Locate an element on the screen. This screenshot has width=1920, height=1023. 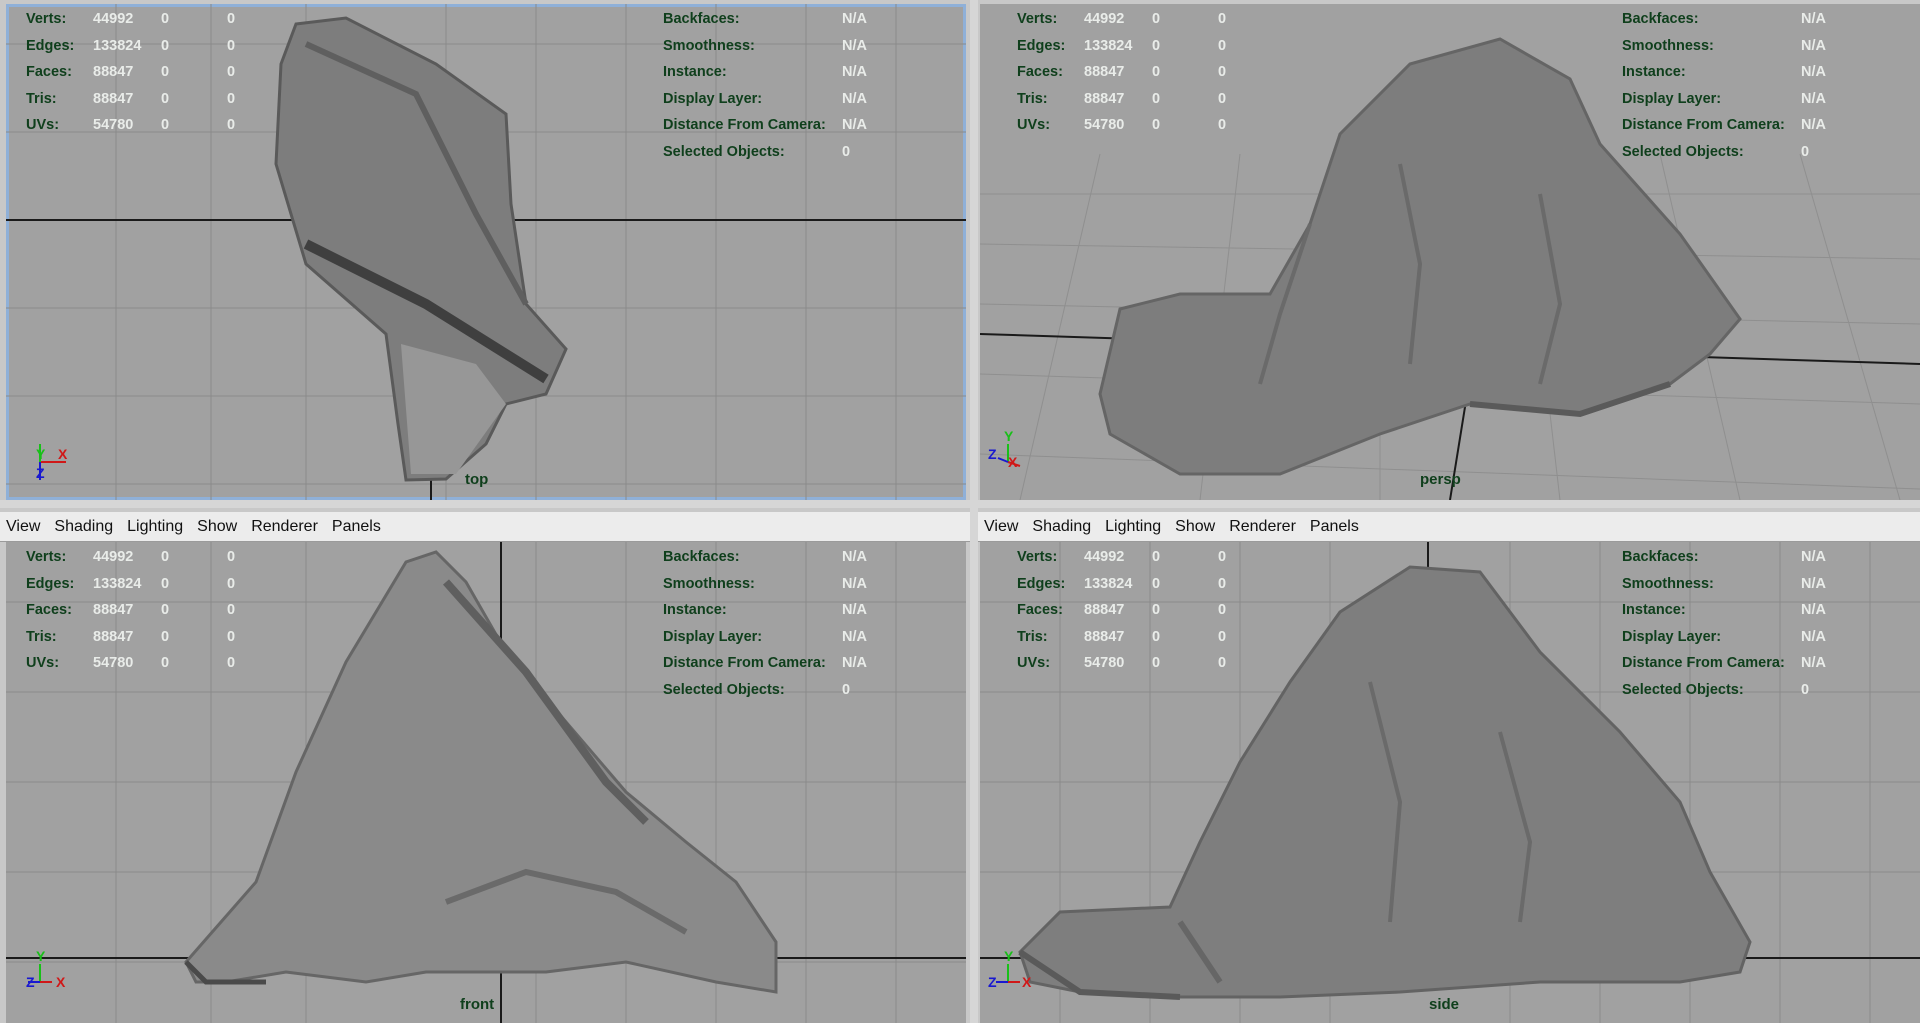
camera-name-persp: persp is located at coordinates (1440, 479).